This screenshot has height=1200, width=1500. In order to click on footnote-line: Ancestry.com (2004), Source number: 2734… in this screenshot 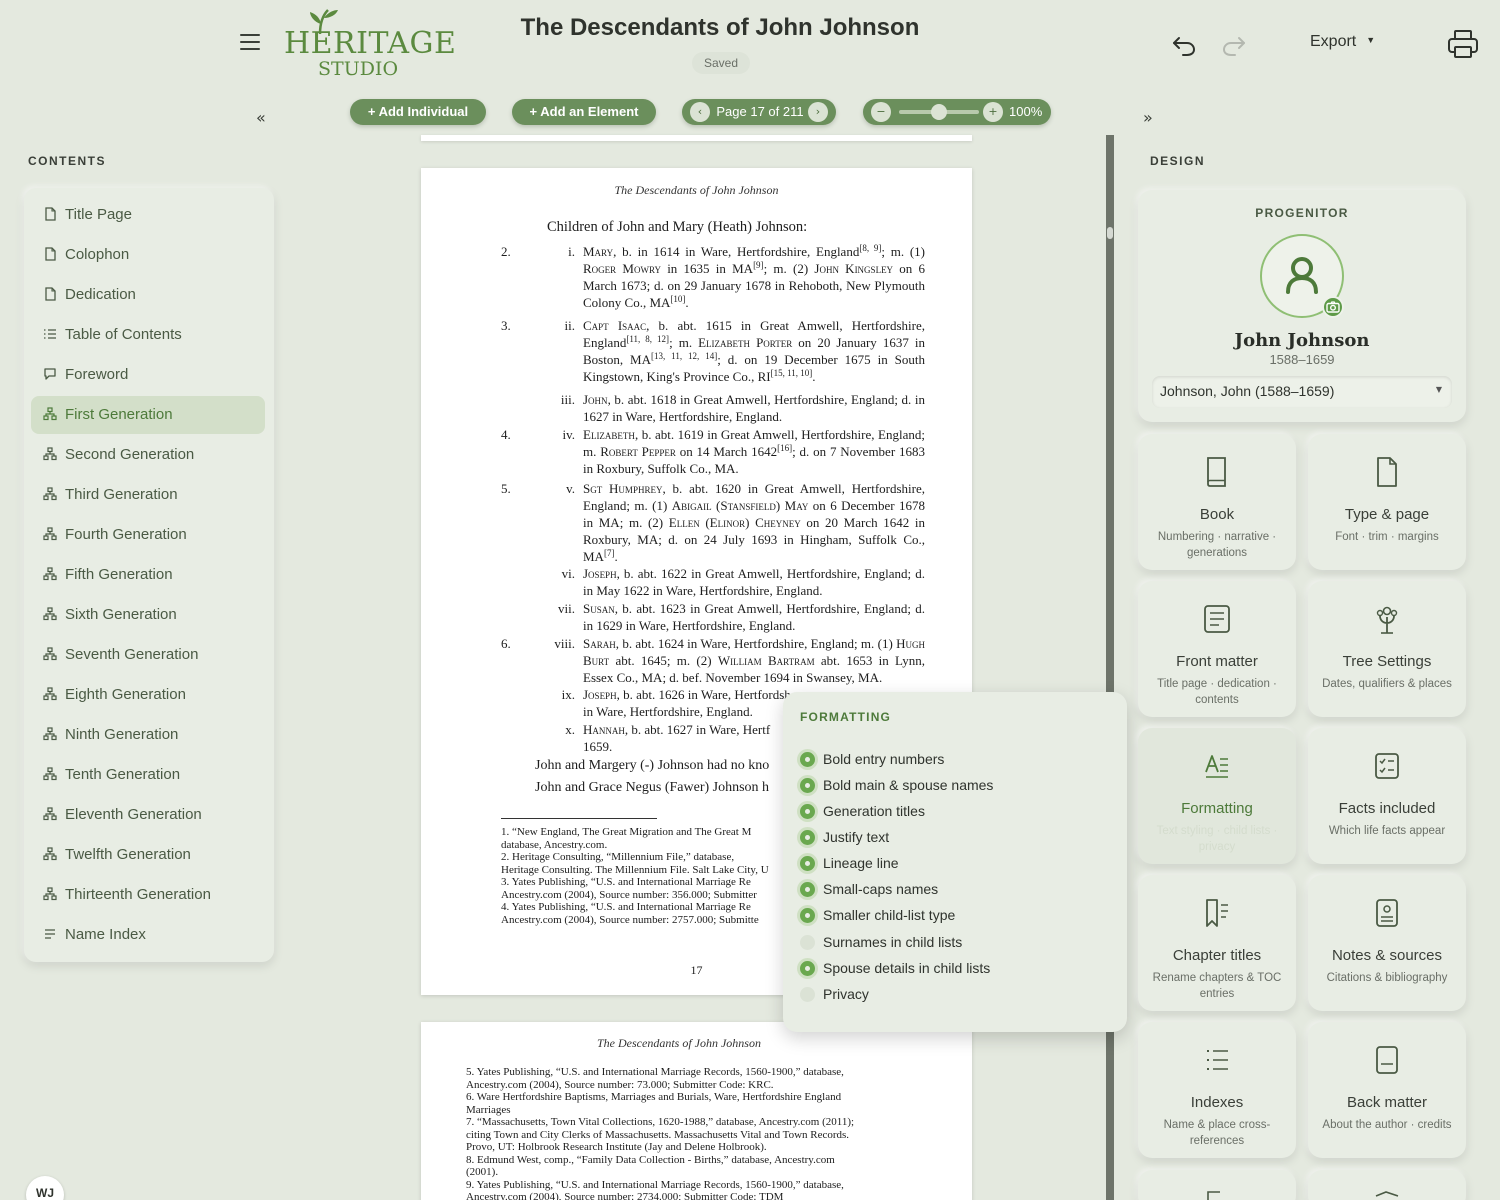, I will do `click(625, 1195)`.